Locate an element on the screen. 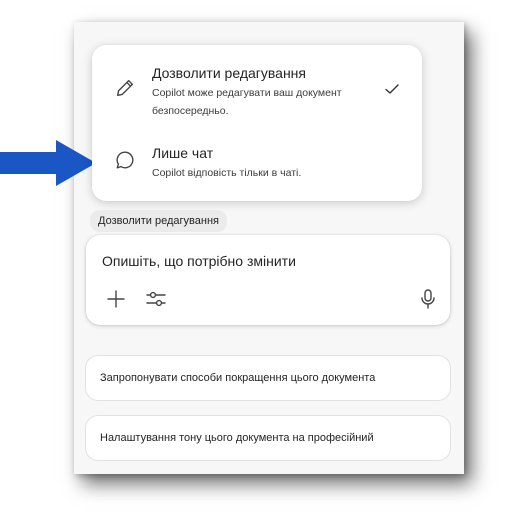 The image size is (519, 530). plus-icon is located at coordinates (116, 299).